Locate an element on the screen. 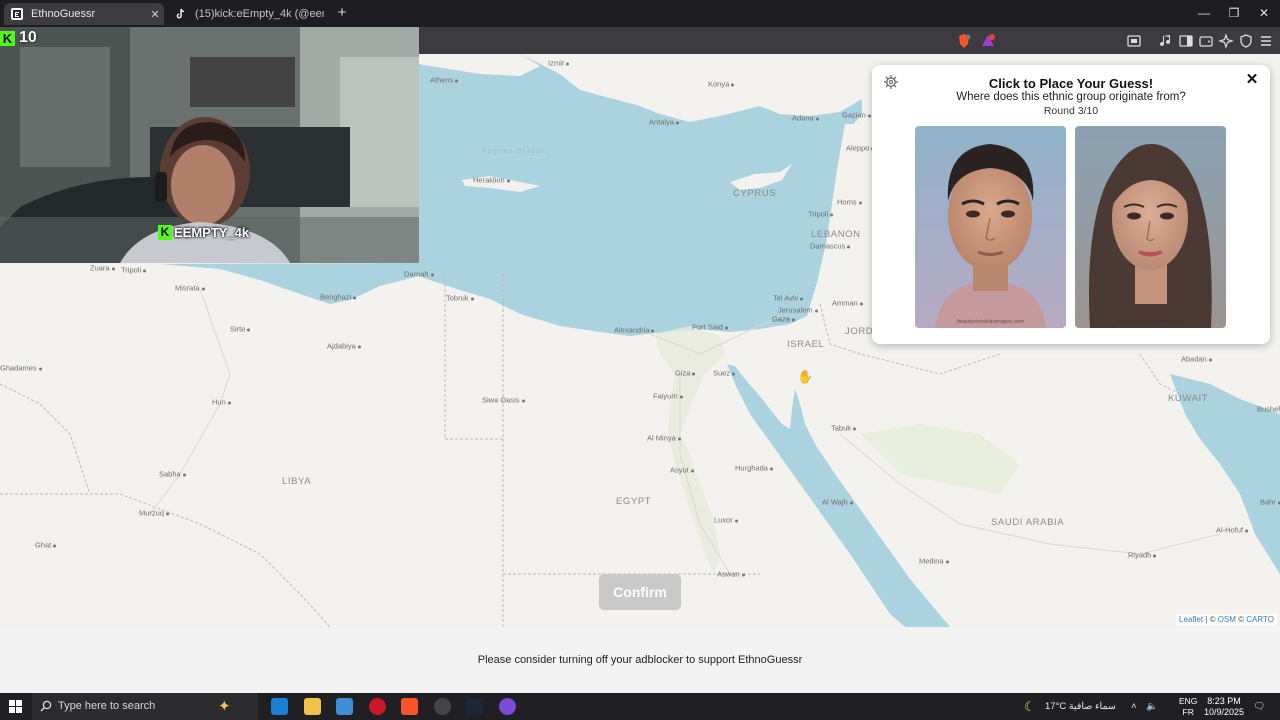  city-label: Jerusalem is located at coordinates (798, 310).